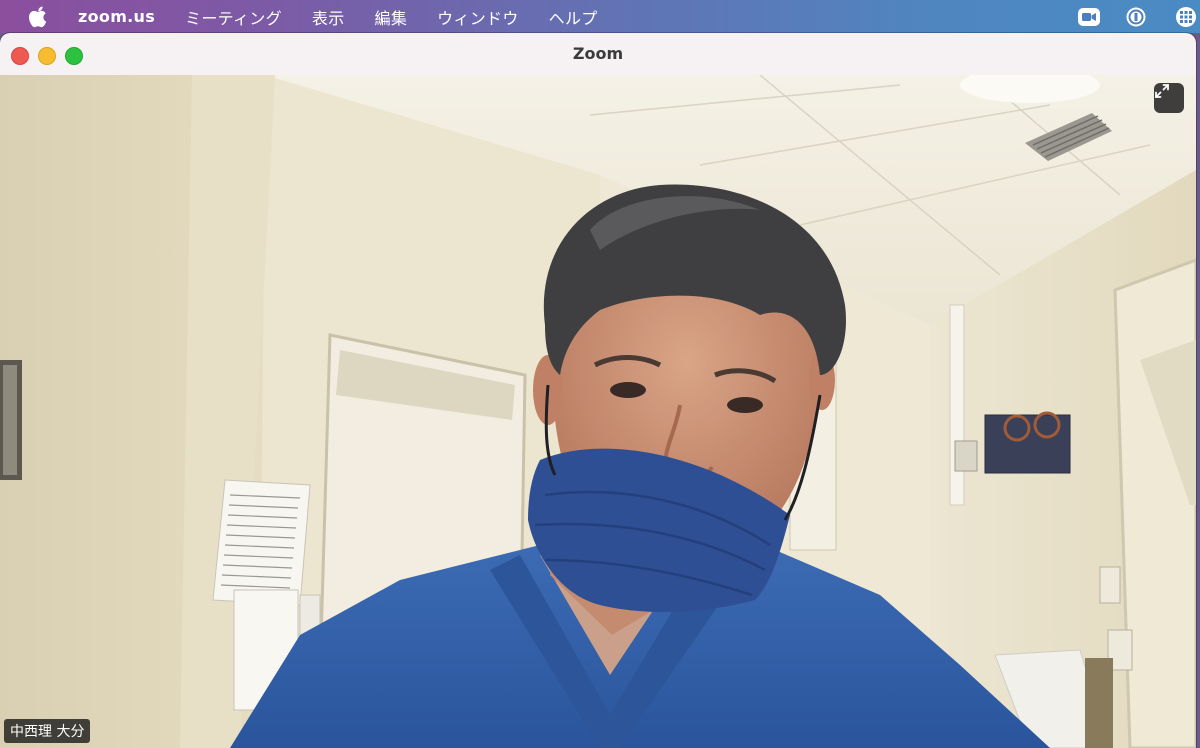  What do you see at coordinates (233, 17) in the screenshot?
I see `menu-meeting: ミーティング` at bounding box center [233, 17].